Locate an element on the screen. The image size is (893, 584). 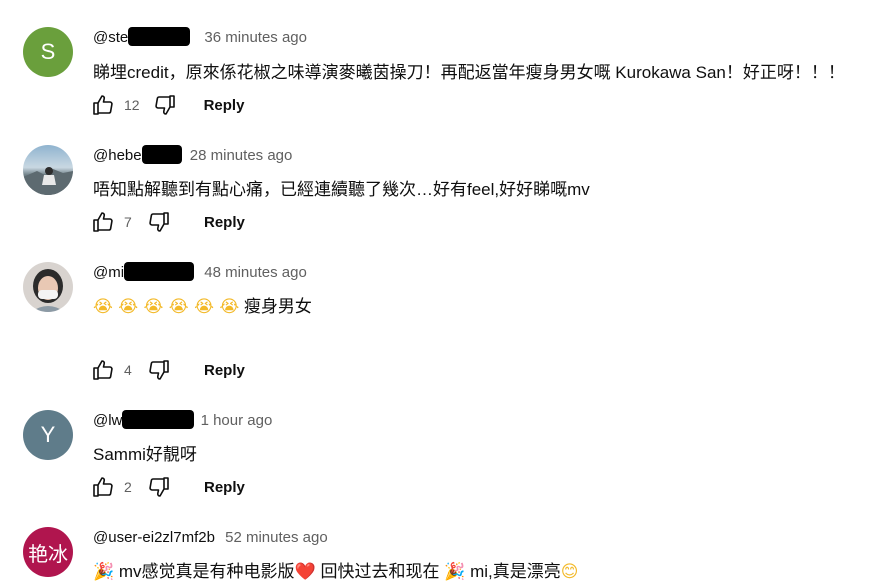
comment-actions: 4 Reply is located at coordinates (167, 370).